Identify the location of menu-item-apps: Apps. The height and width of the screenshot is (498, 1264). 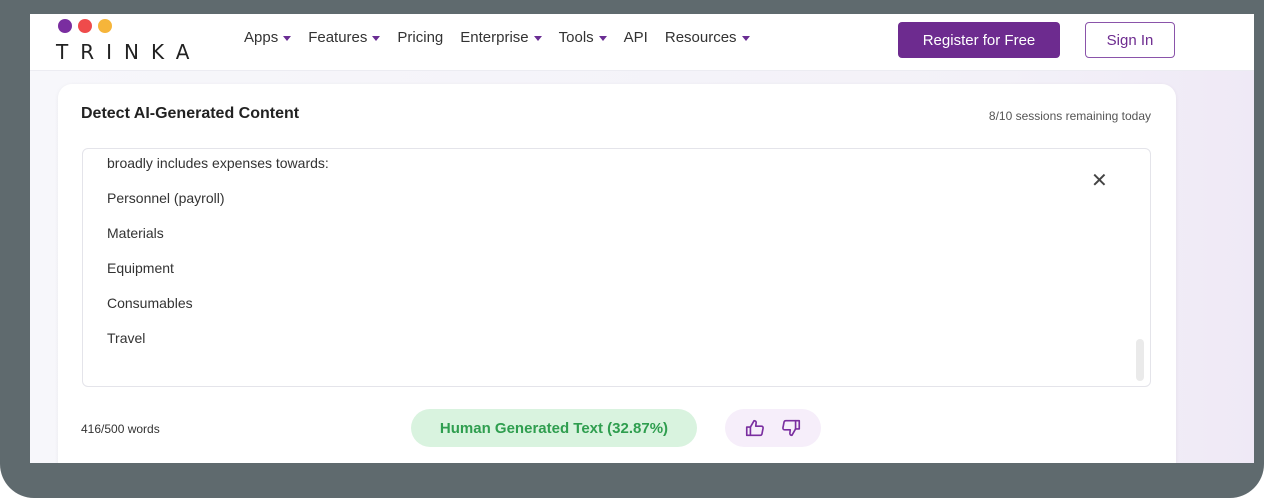
(268, 37).